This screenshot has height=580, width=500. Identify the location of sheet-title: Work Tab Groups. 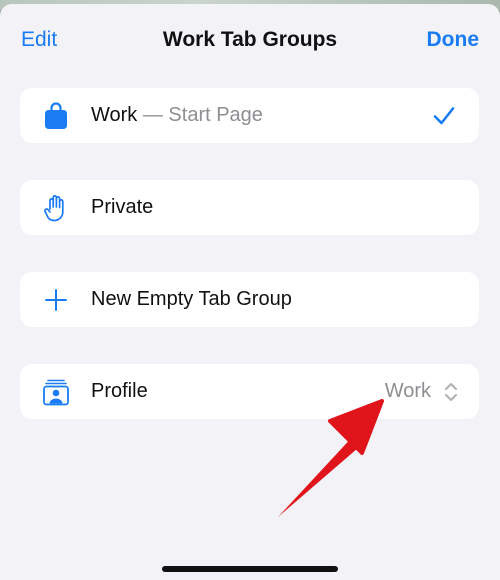
(250, 39).